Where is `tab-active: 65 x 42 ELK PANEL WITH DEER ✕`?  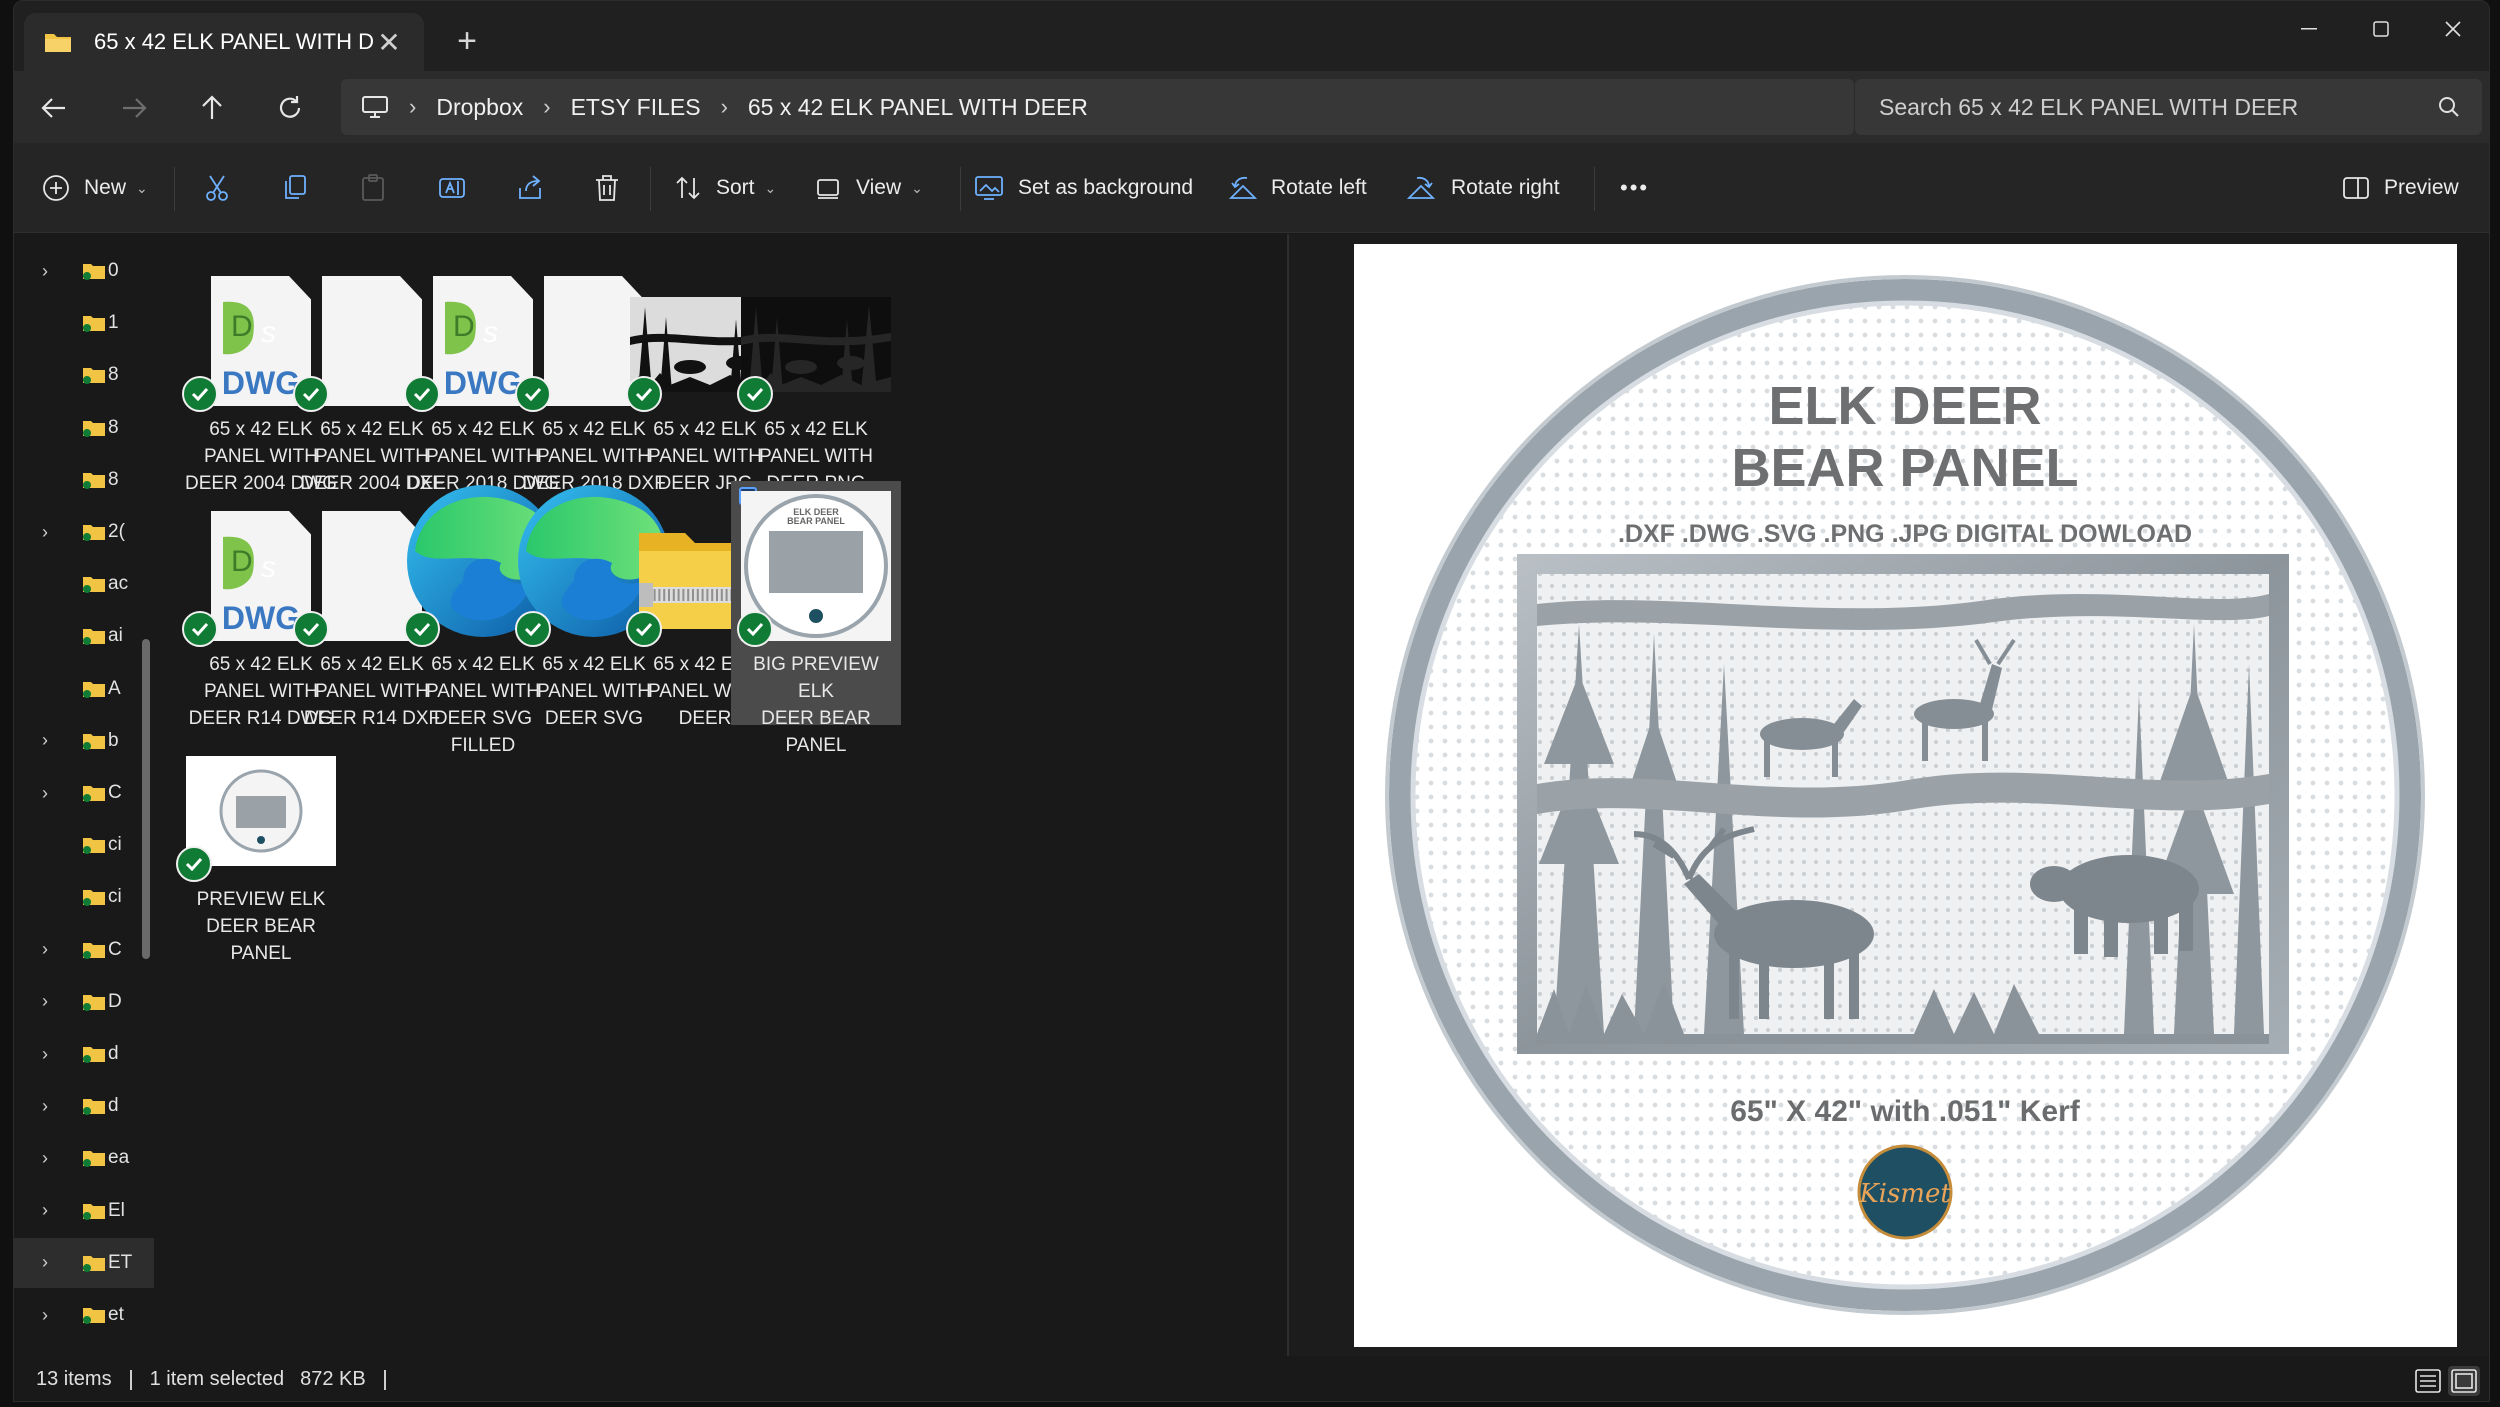
tab-active: 65 x 42 ELK PANEL WITH DEER ✕ is located at coordinates (224, 42).